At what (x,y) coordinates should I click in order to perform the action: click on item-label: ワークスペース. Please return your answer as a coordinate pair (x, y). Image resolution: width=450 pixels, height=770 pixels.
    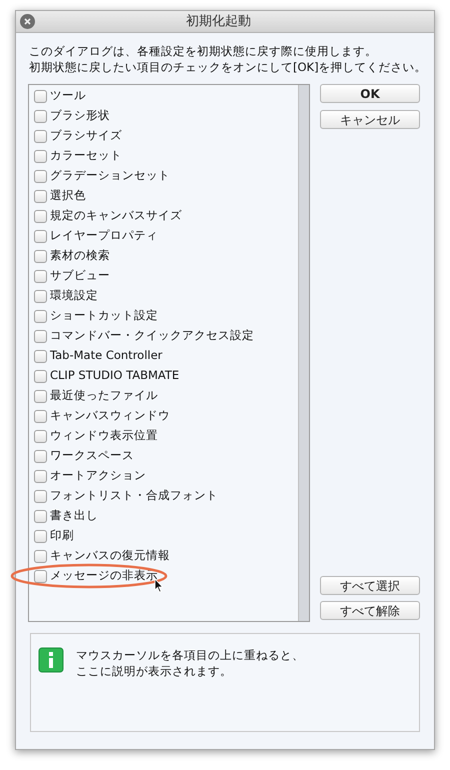
    Looking at the image, I should click on (92, 455).